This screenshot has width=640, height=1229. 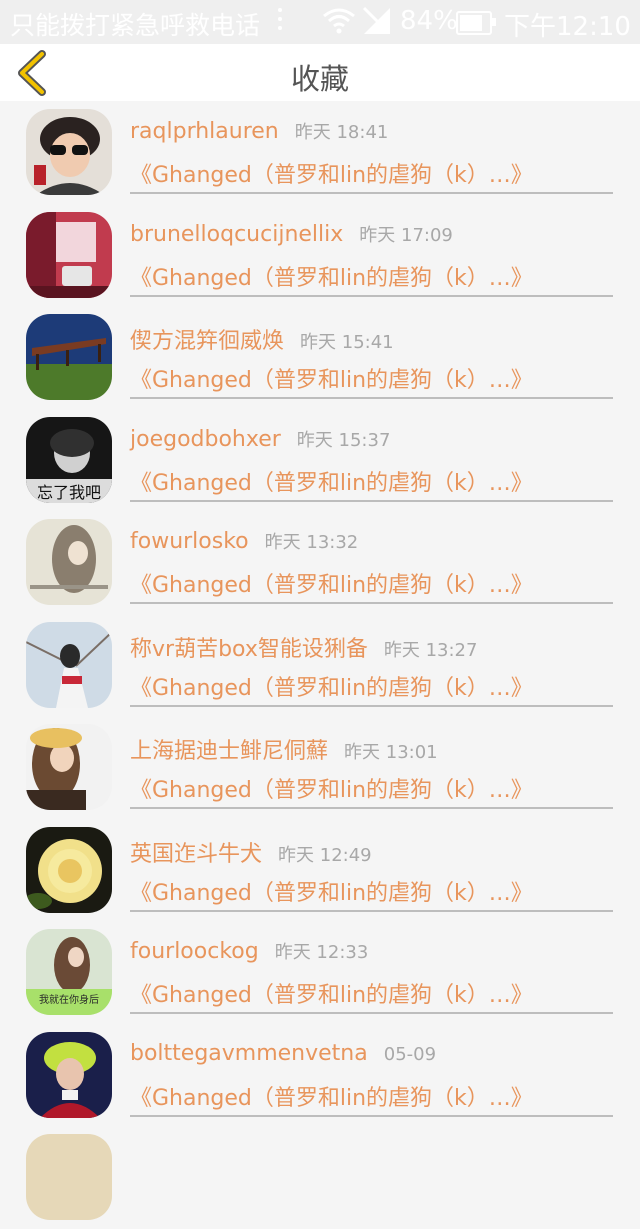 I want to click on item-header: 称vr葫苦box智能设猁备 昨天 13:27, so click(x=303, y=647).